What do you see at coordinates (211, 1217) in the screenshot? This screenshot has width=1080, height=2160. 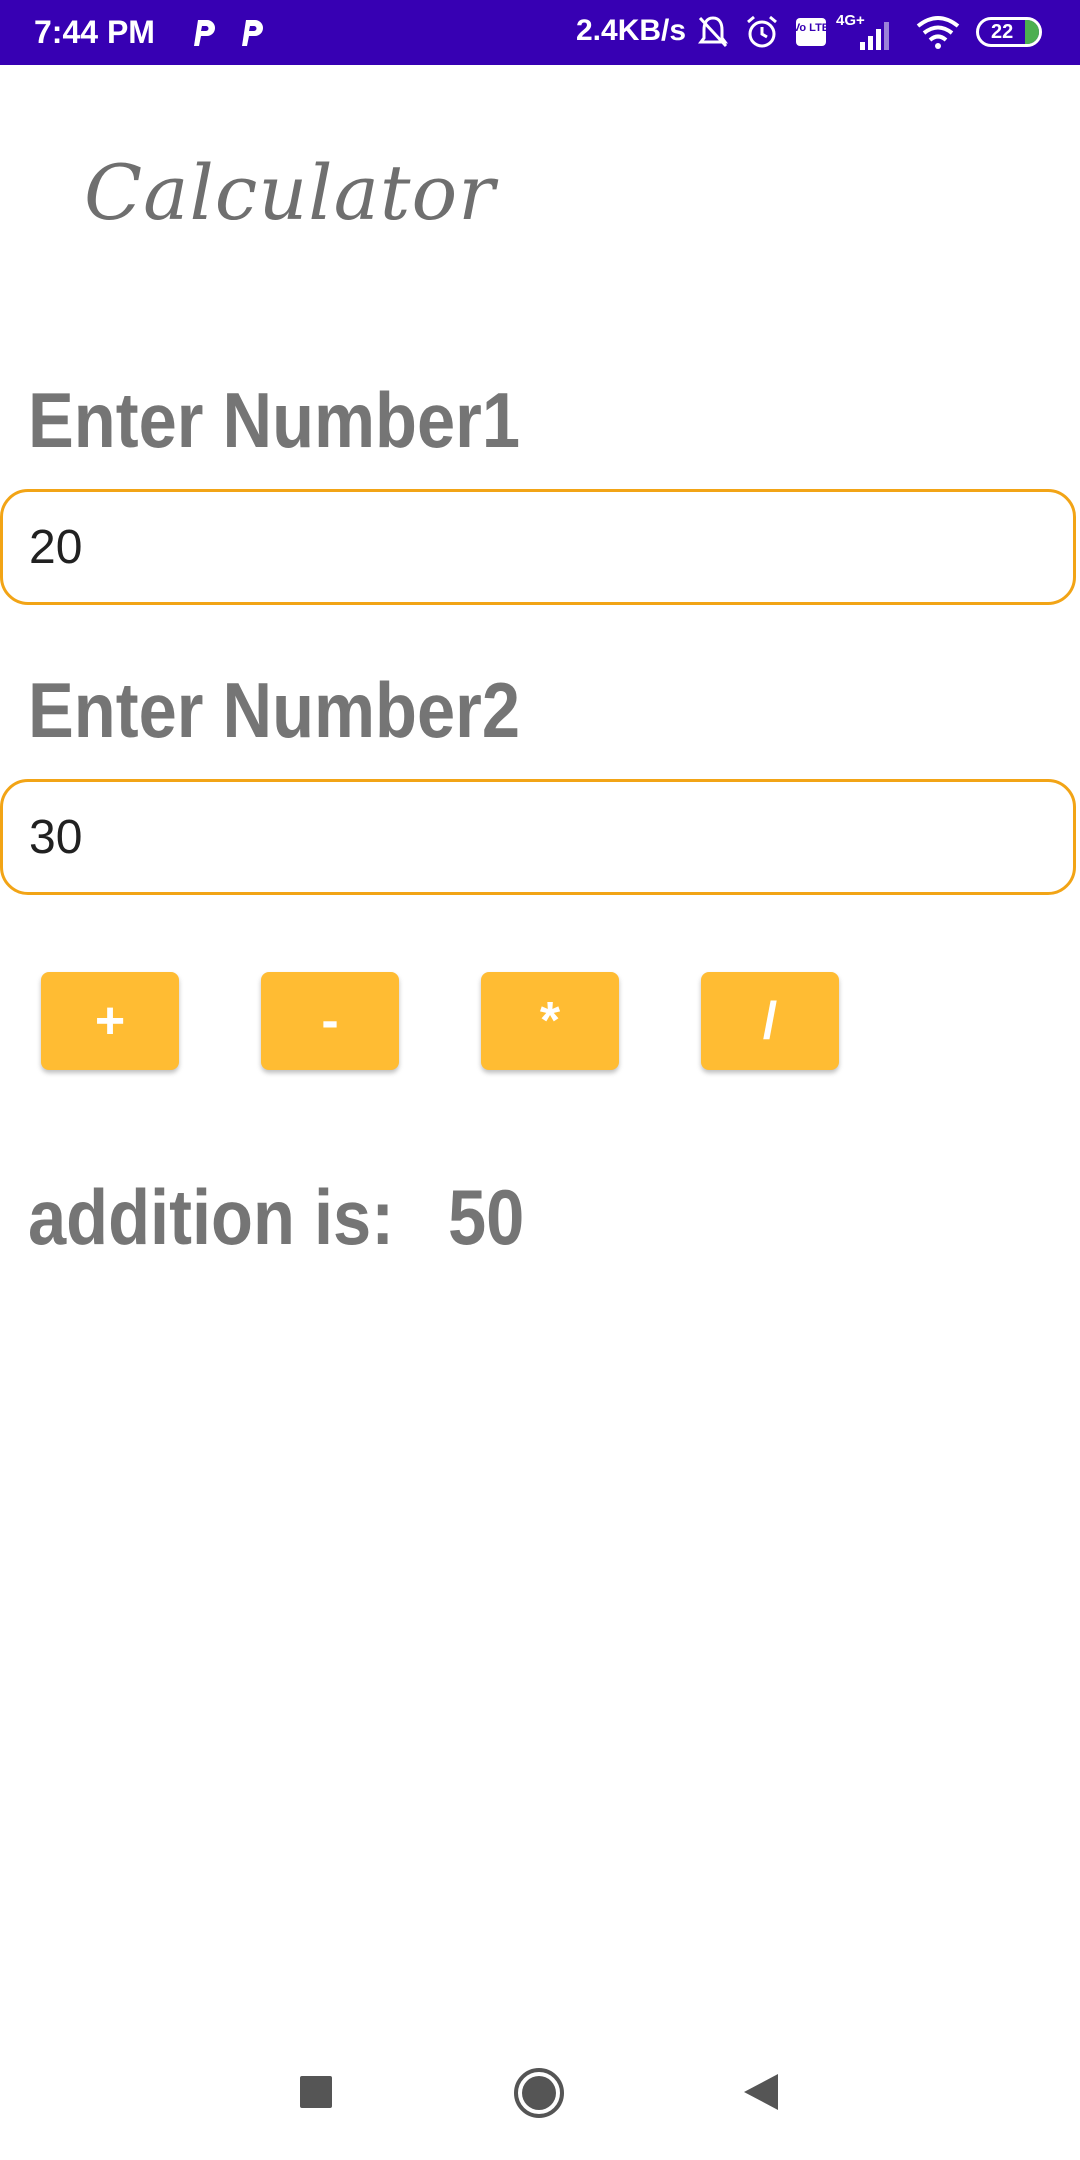 I see `result-label: addition is:` at bounding box center [211, 1217].